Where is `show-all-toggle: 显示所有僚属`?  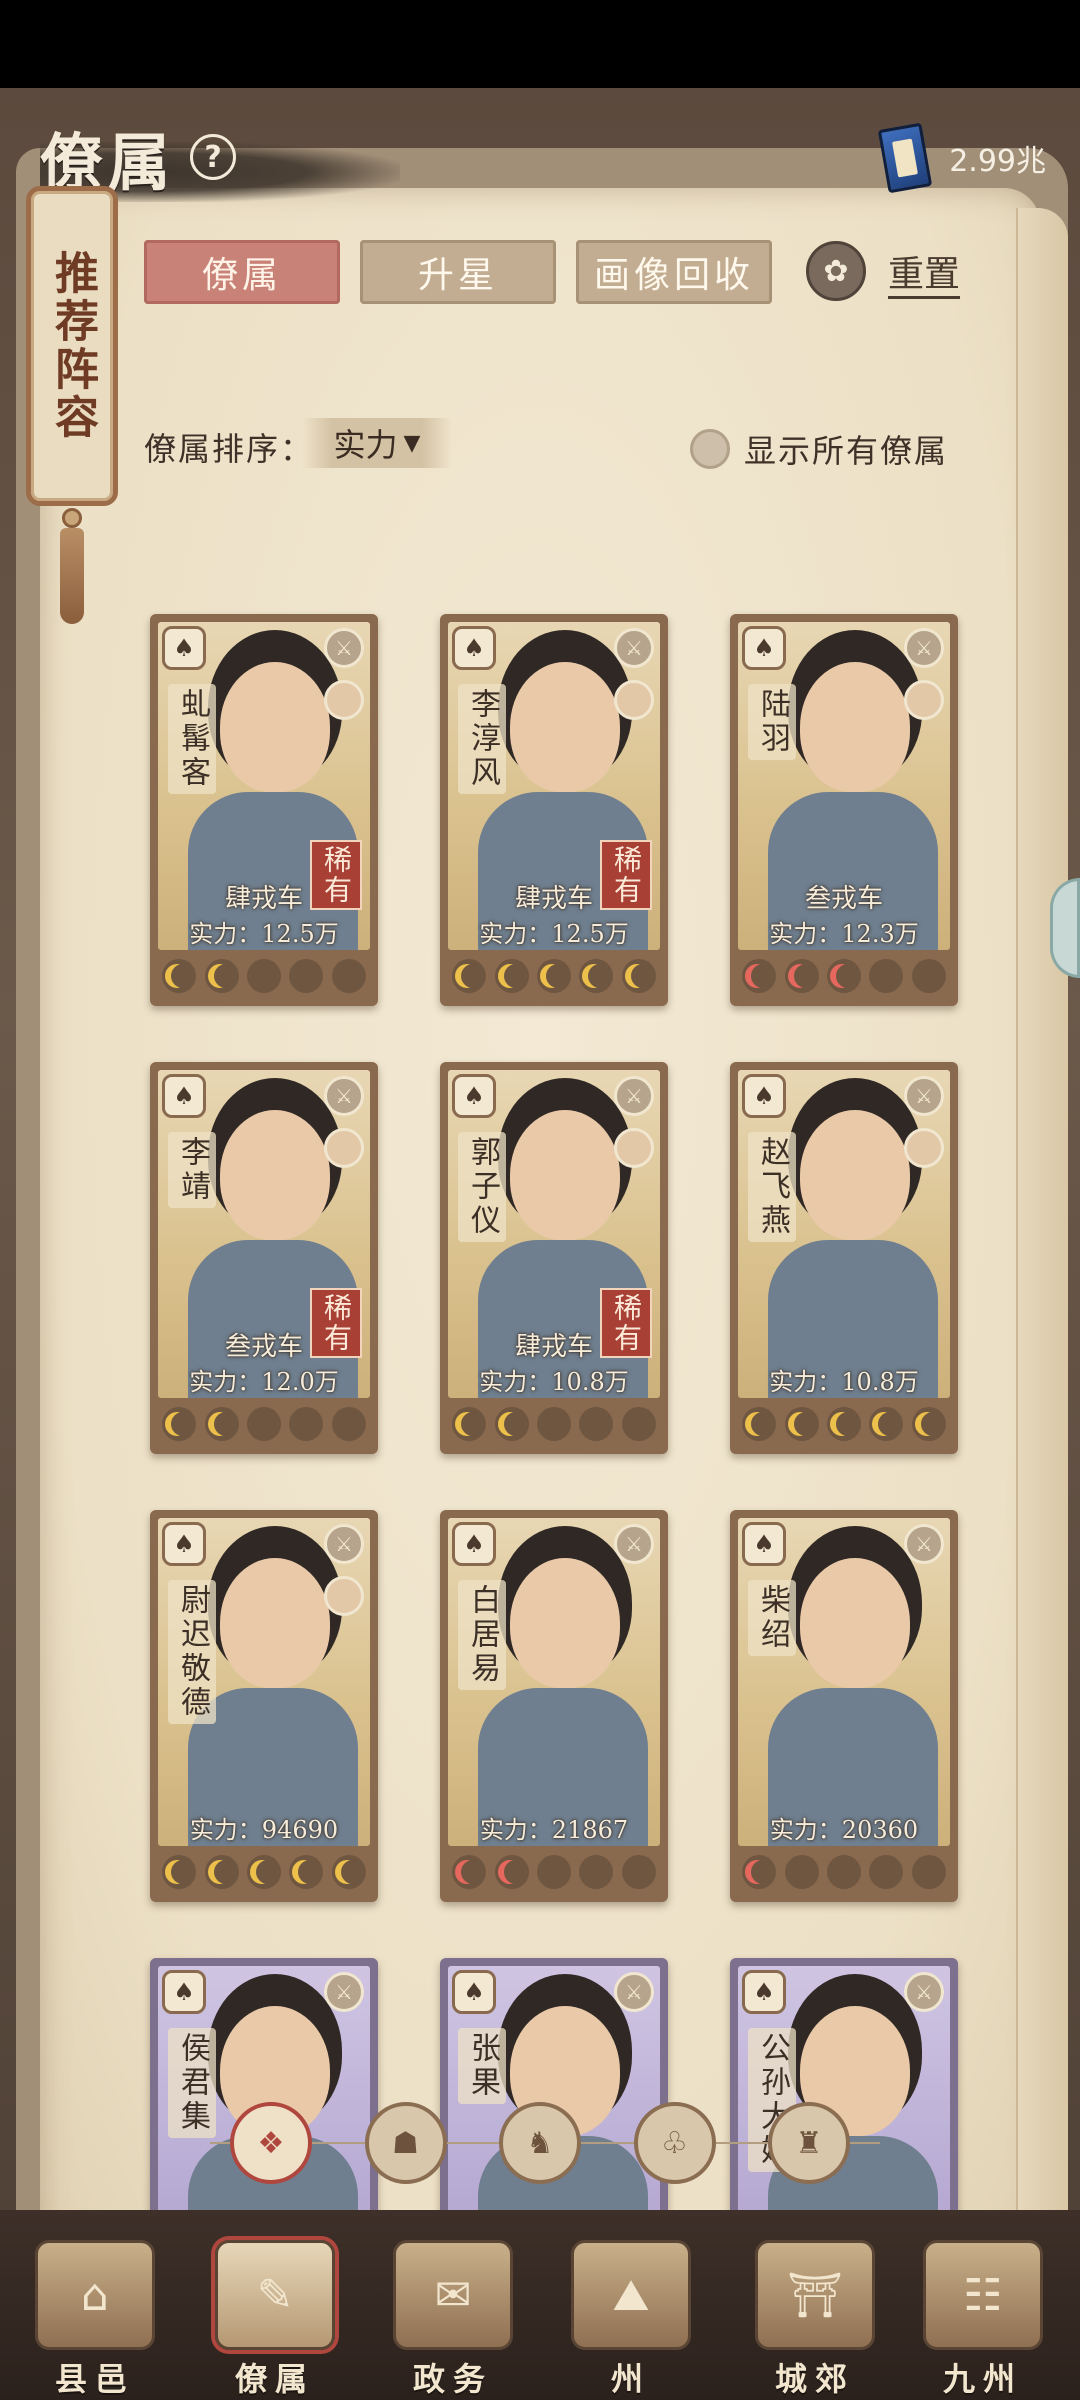 show-all-toggle: 显示所有僚属 is located at coordinates (819, 449).